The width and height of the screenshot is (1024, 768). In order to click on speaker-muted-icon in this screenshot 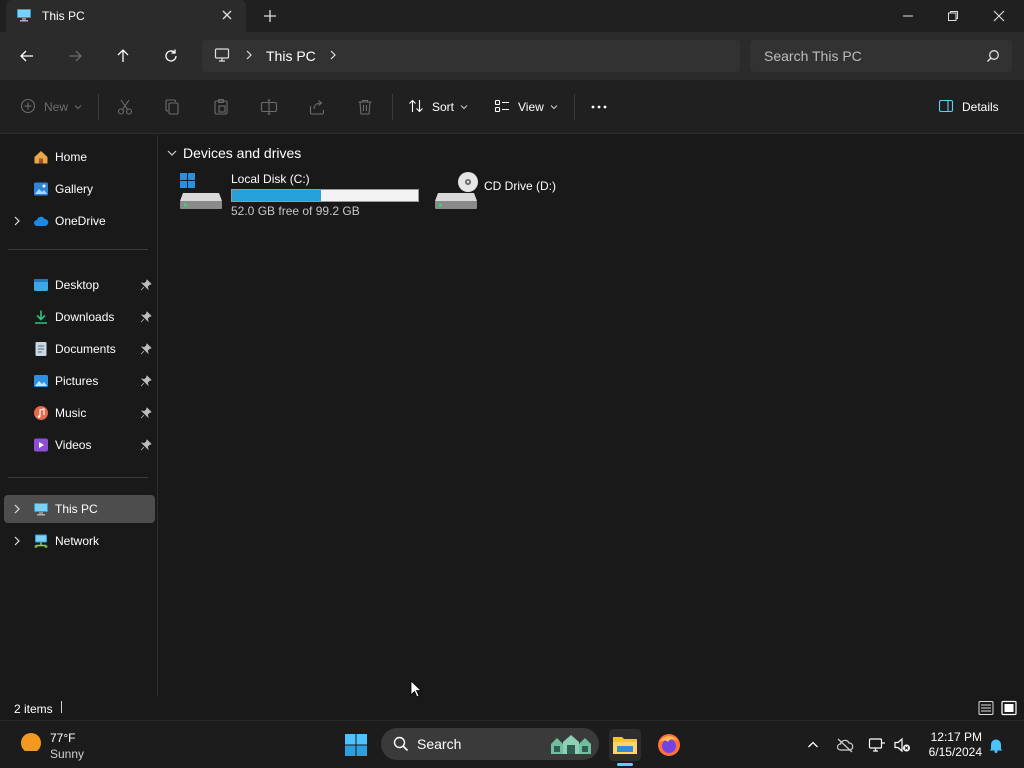, I will do `click(902, 745)`.